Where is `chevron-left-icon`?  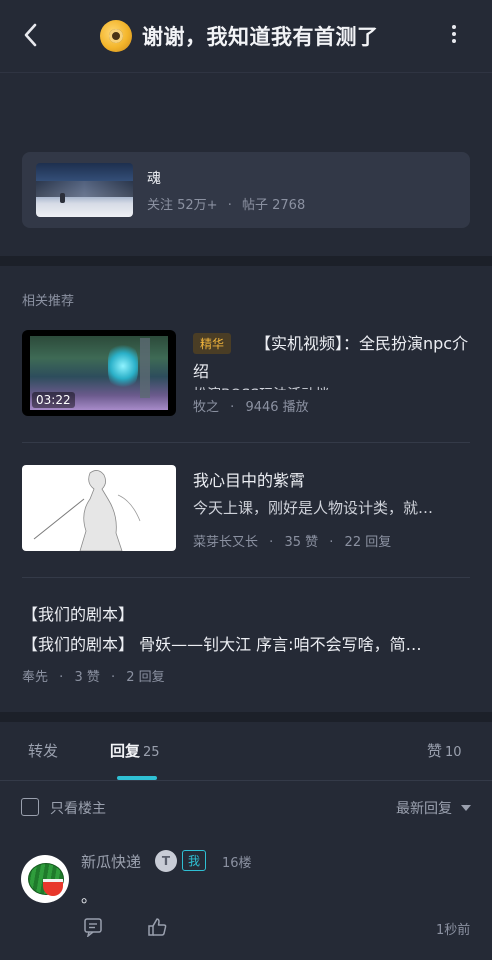
chevron-left-icon is located at coordinates (32, 35).